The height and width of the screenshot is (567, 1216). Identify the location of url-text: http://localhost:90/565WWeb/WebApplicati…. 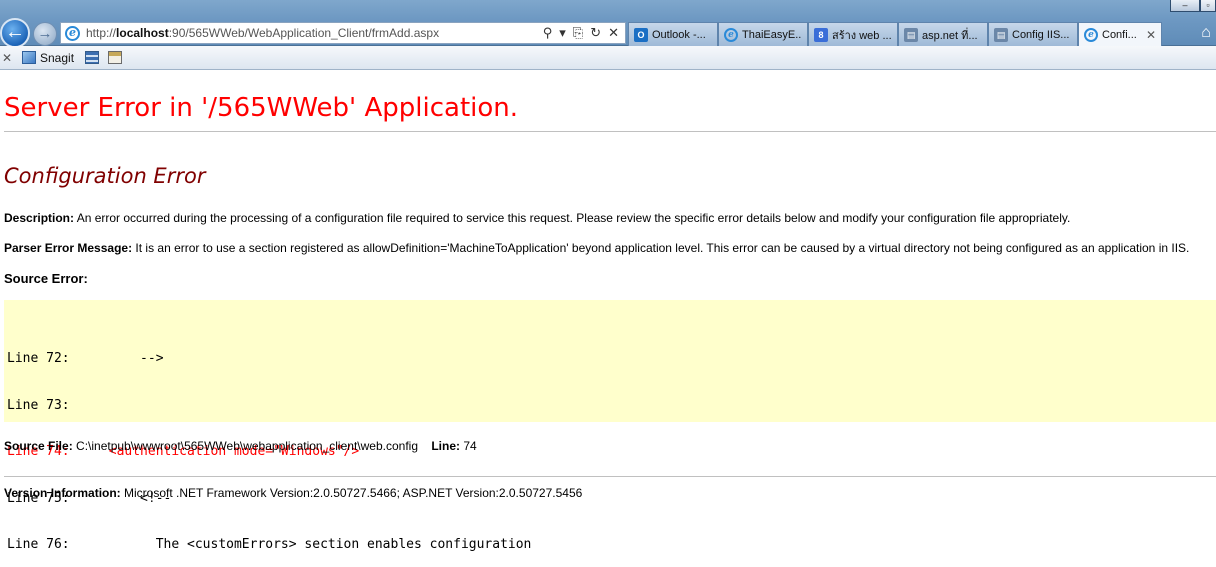
(314, 33).